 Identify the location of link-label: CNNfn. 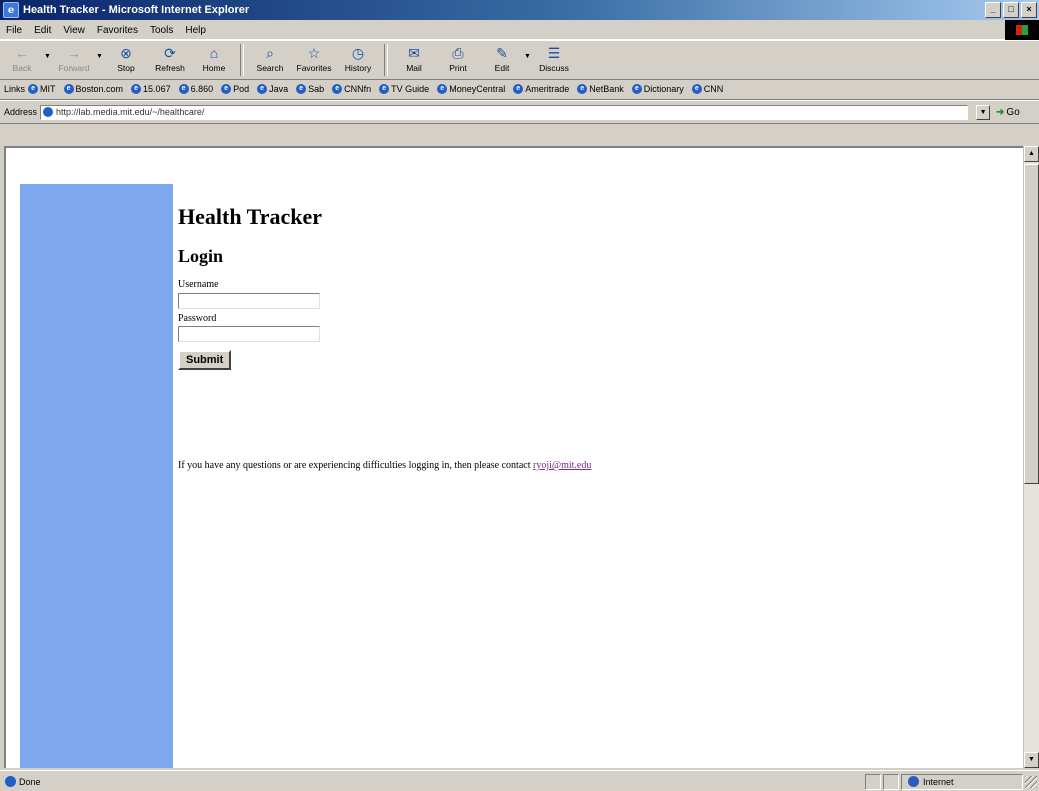
(358, 89).